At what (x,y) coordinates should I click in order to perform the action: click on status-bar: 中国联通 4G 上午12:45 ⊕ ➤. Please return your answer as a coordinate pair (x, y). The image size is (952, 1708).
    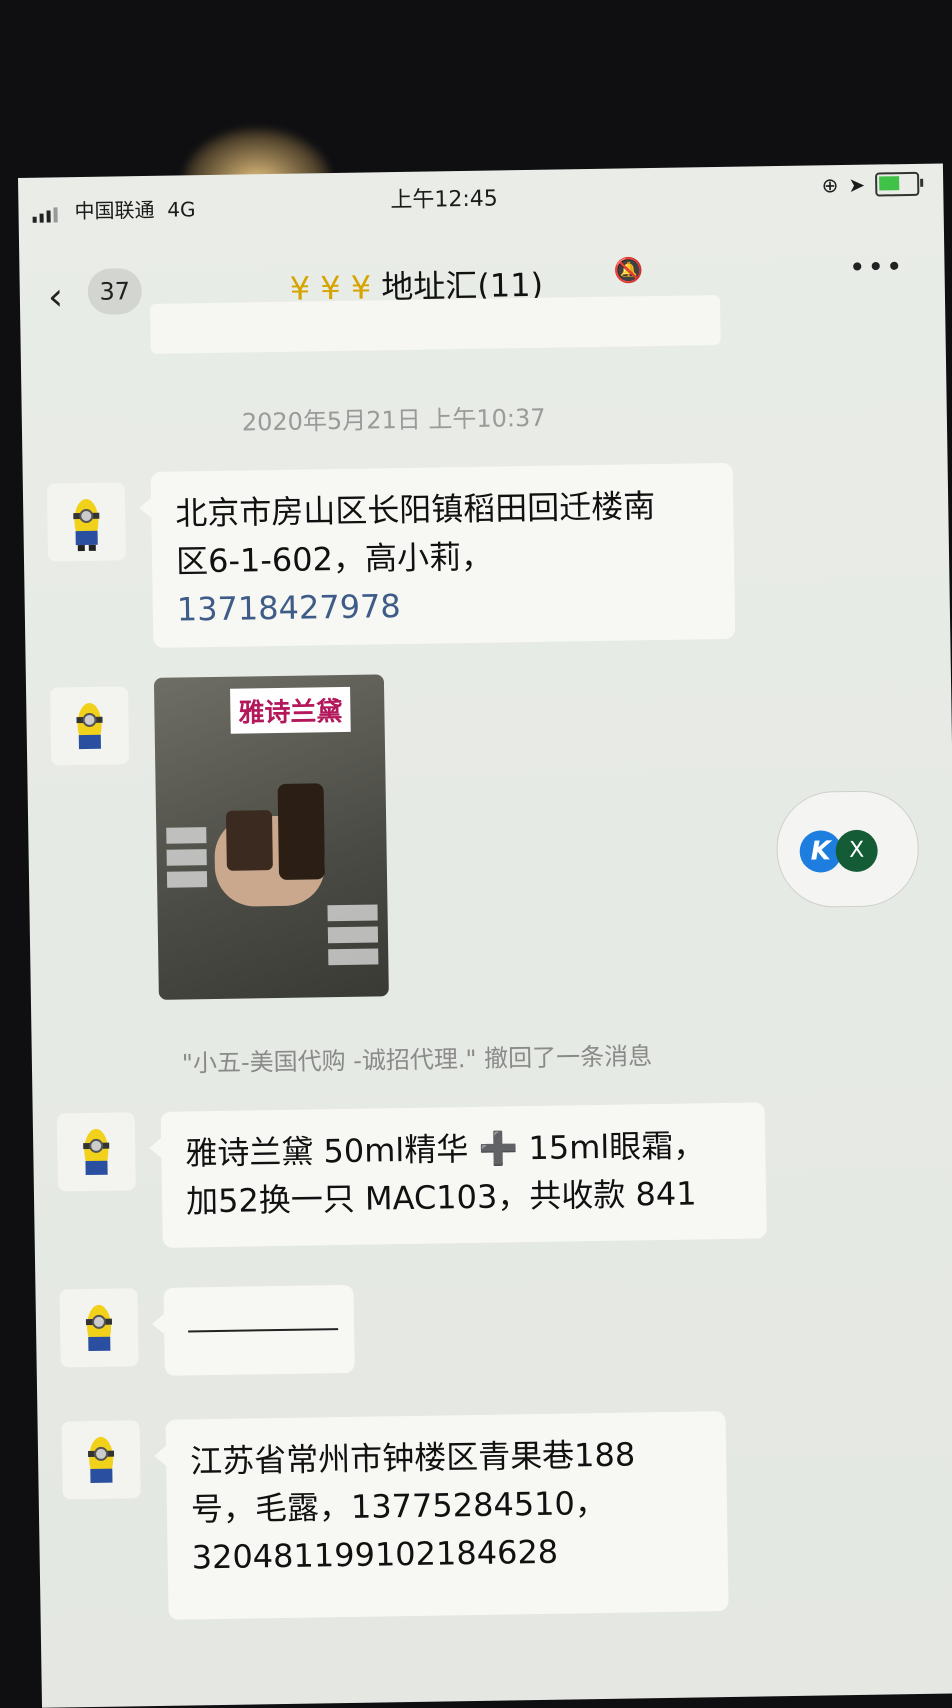
    Looking at the image, I should click on (481, 198).